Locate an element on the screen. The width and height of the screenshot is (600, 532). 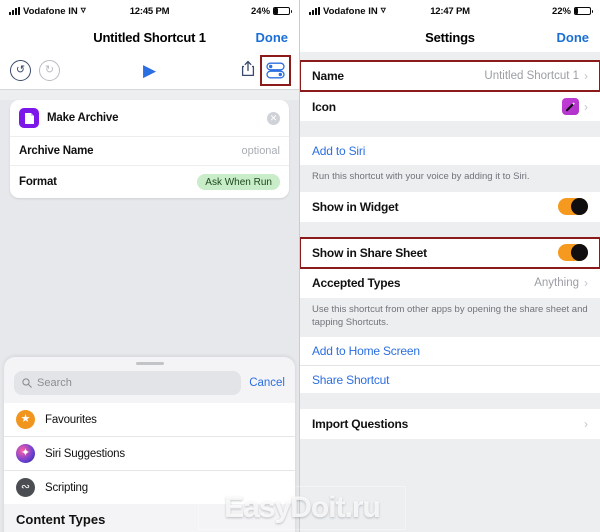
siri-orb-icon: ✦ is located at coordinates (25, 453).